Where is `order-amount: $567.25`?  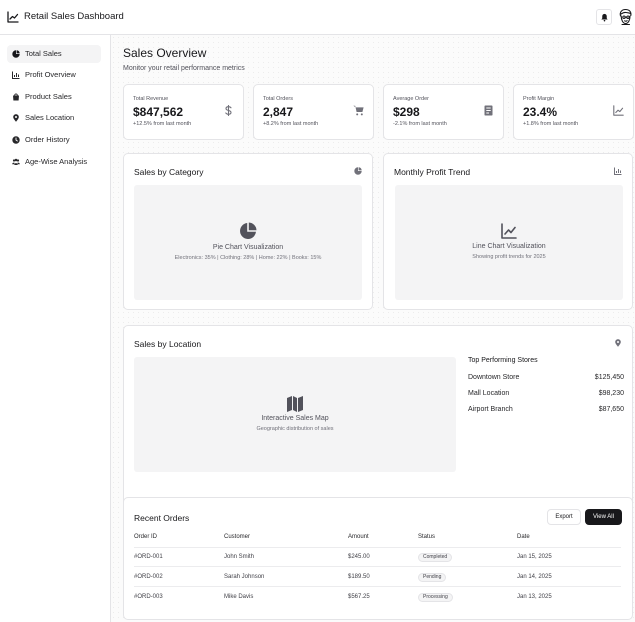
order-amount: $567.25 is located at coordinates (359, 597).